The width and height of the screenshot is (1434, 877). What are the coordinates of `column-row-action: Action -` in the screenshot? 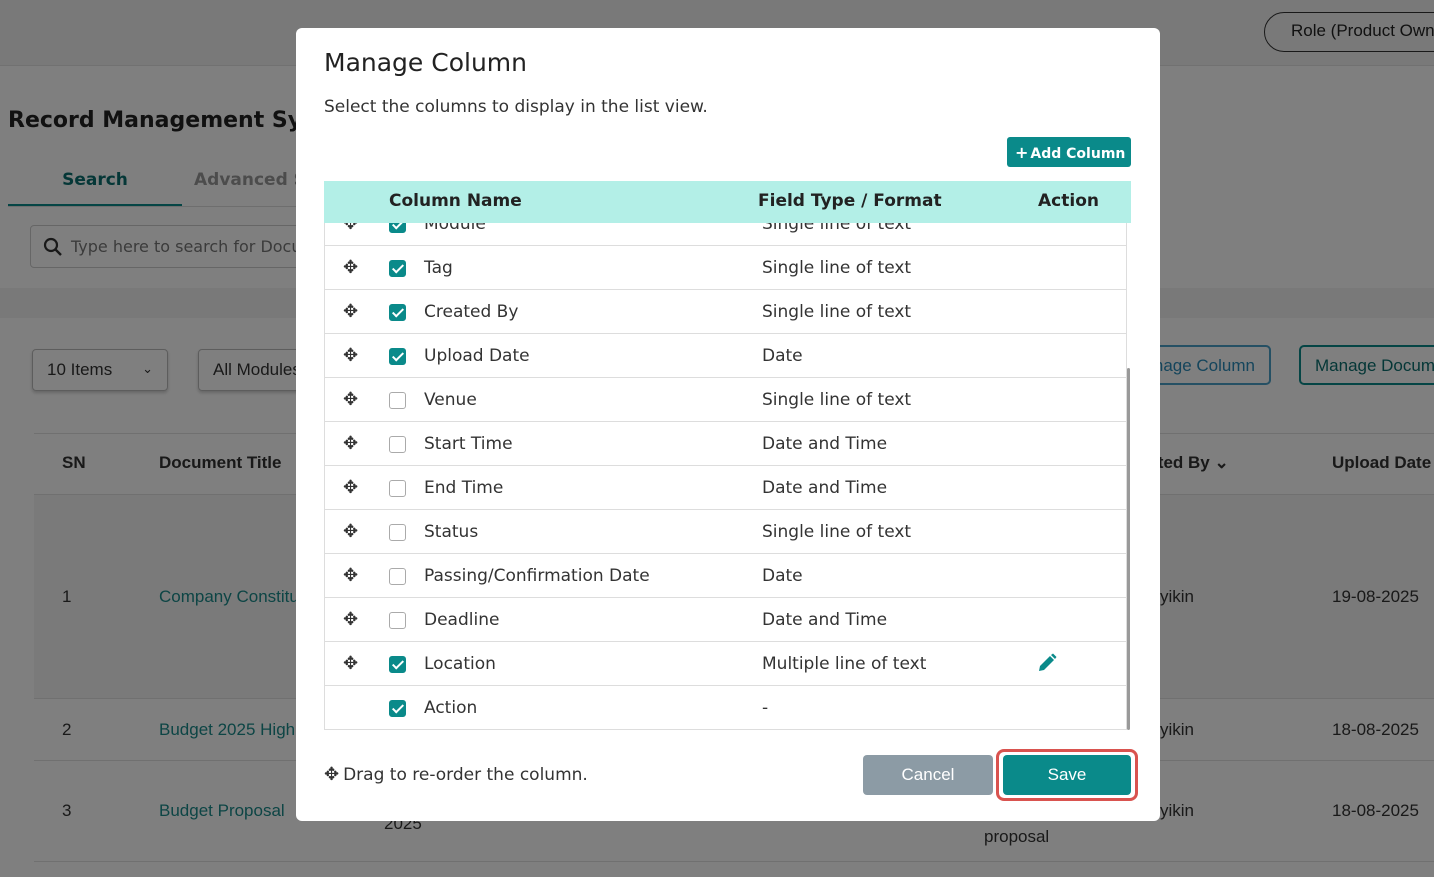 It's located at (725, 707).